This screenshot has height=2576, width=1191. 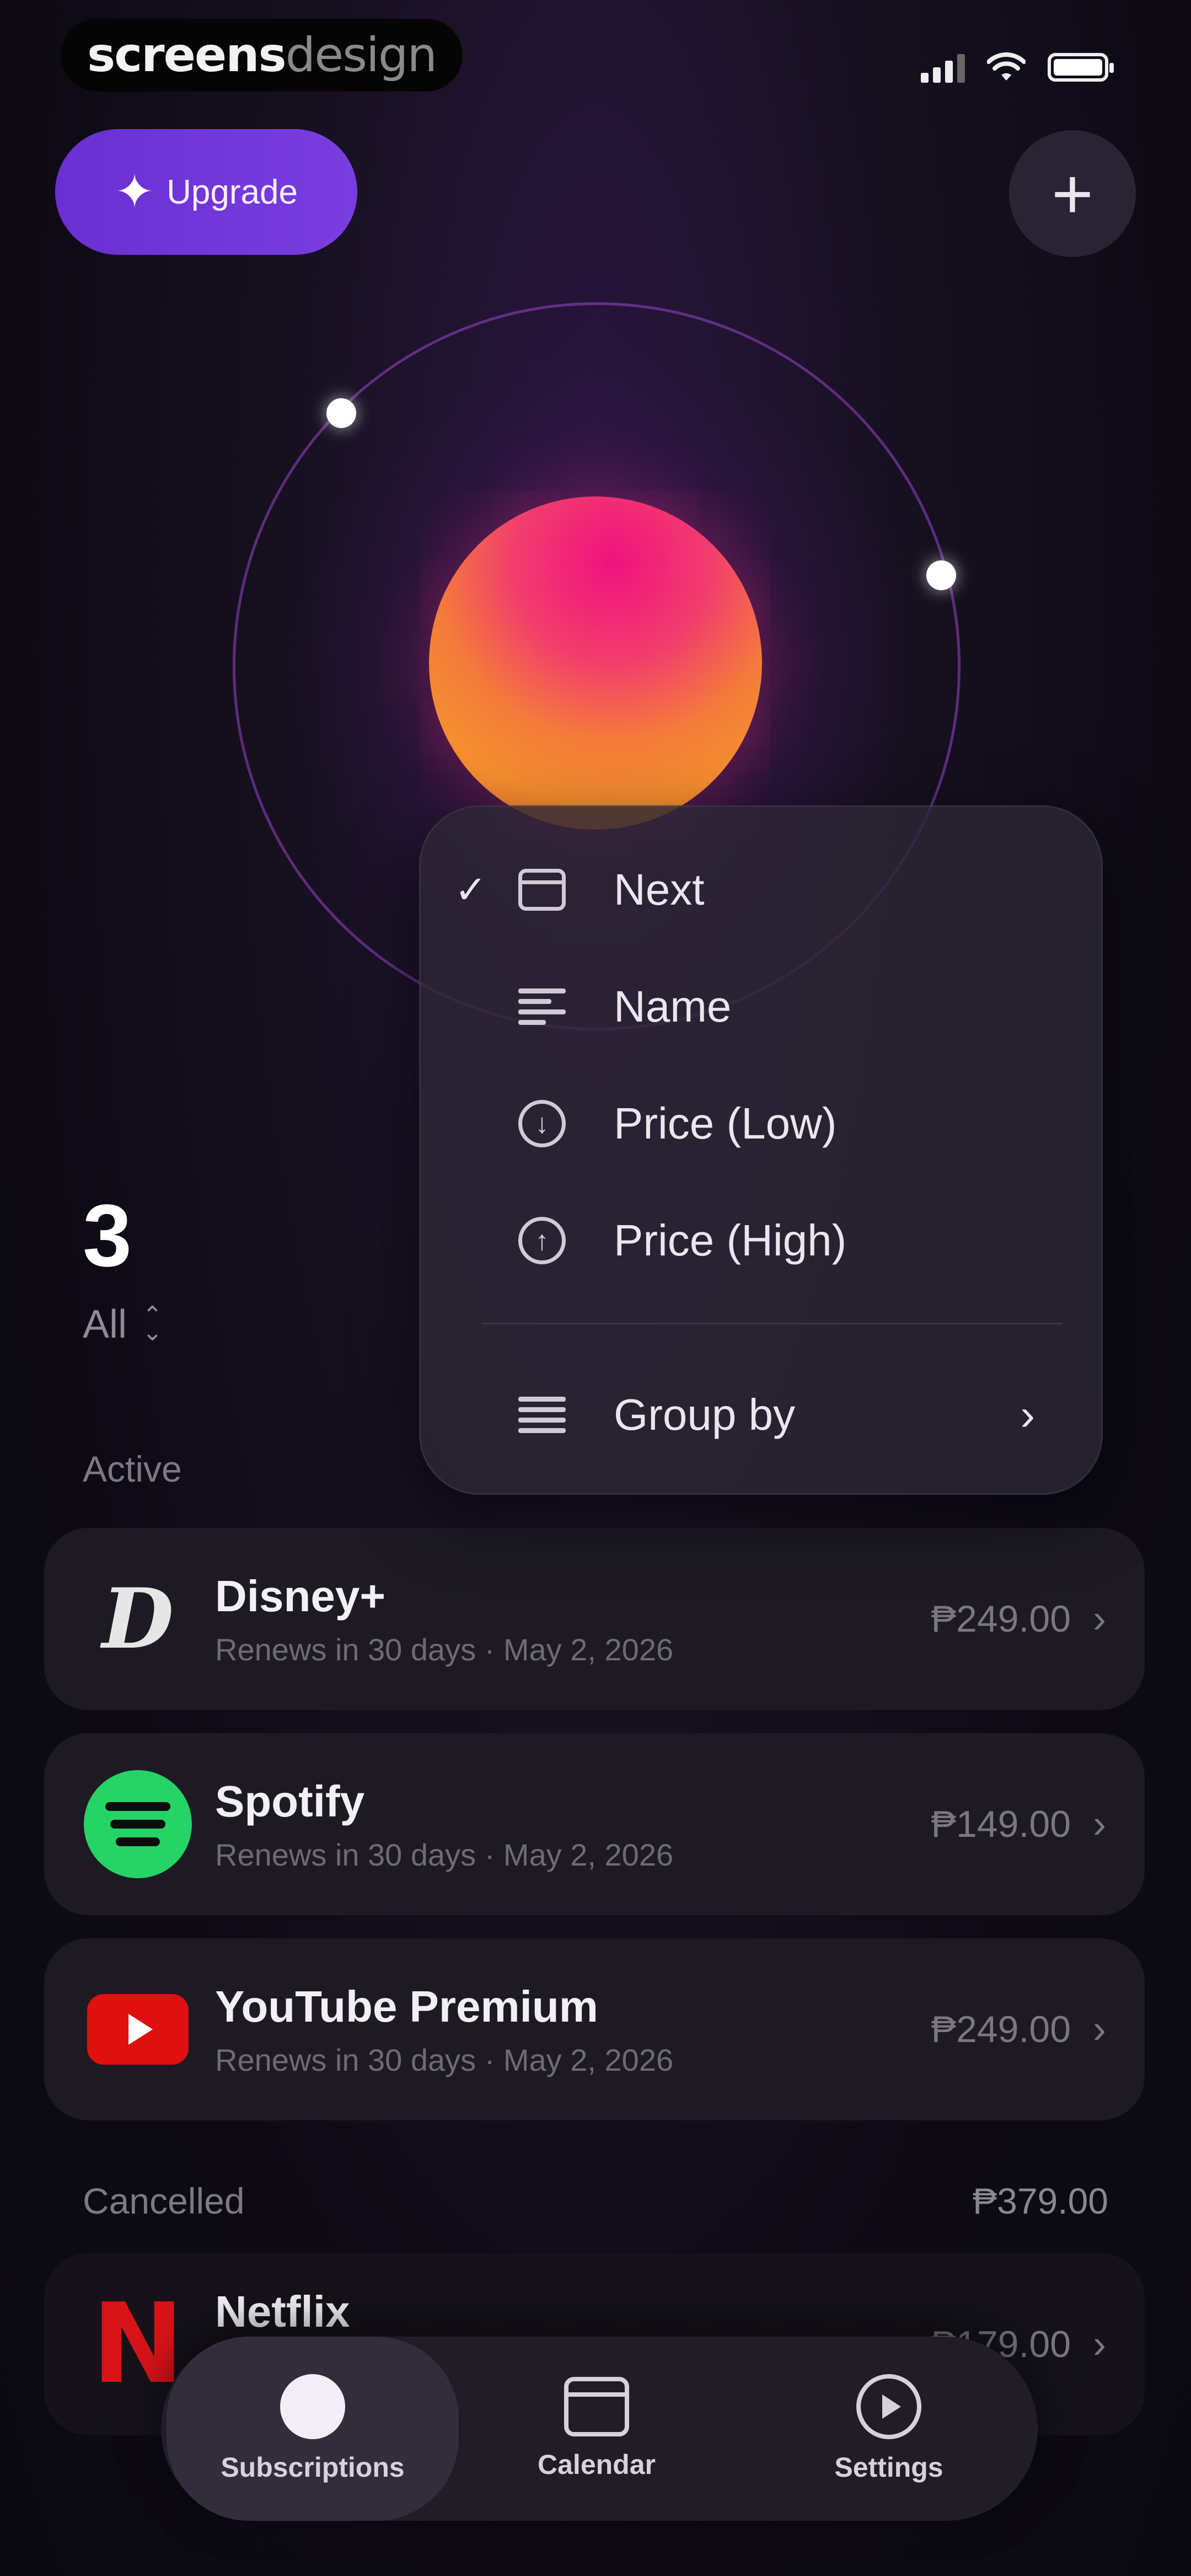 I want to click on wifi-icon, so click(x=1006, y=66).